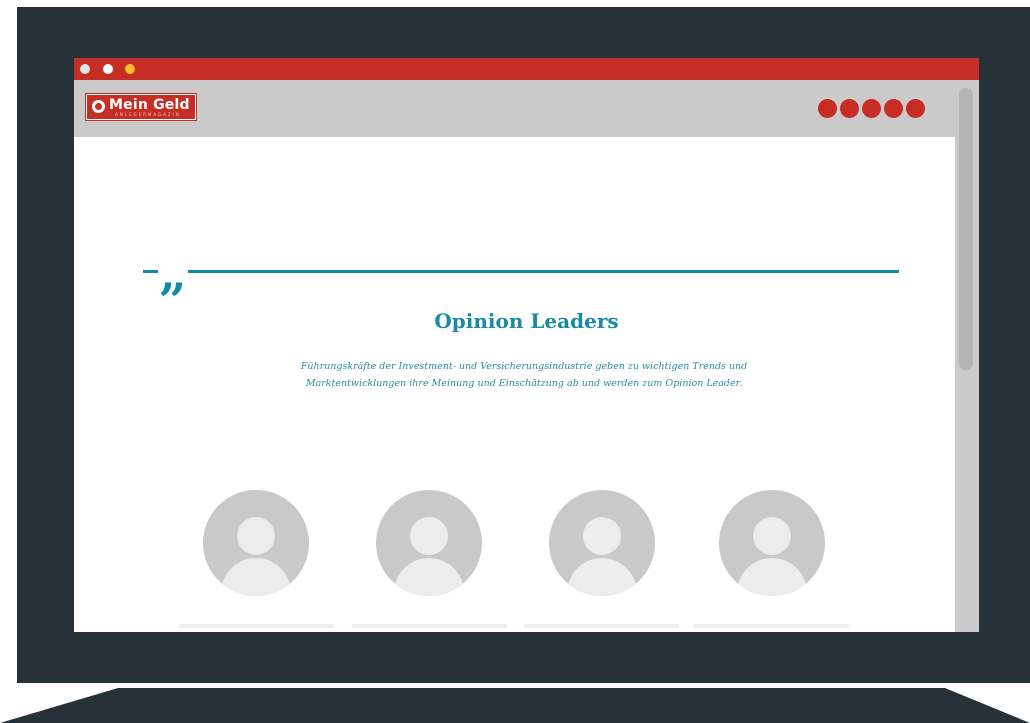  What do you see at coordinates (148, 114) in the screenshot?
I see `logo-subtext: ANLEGERMAGAZIN` at bounding box center [148, 114].